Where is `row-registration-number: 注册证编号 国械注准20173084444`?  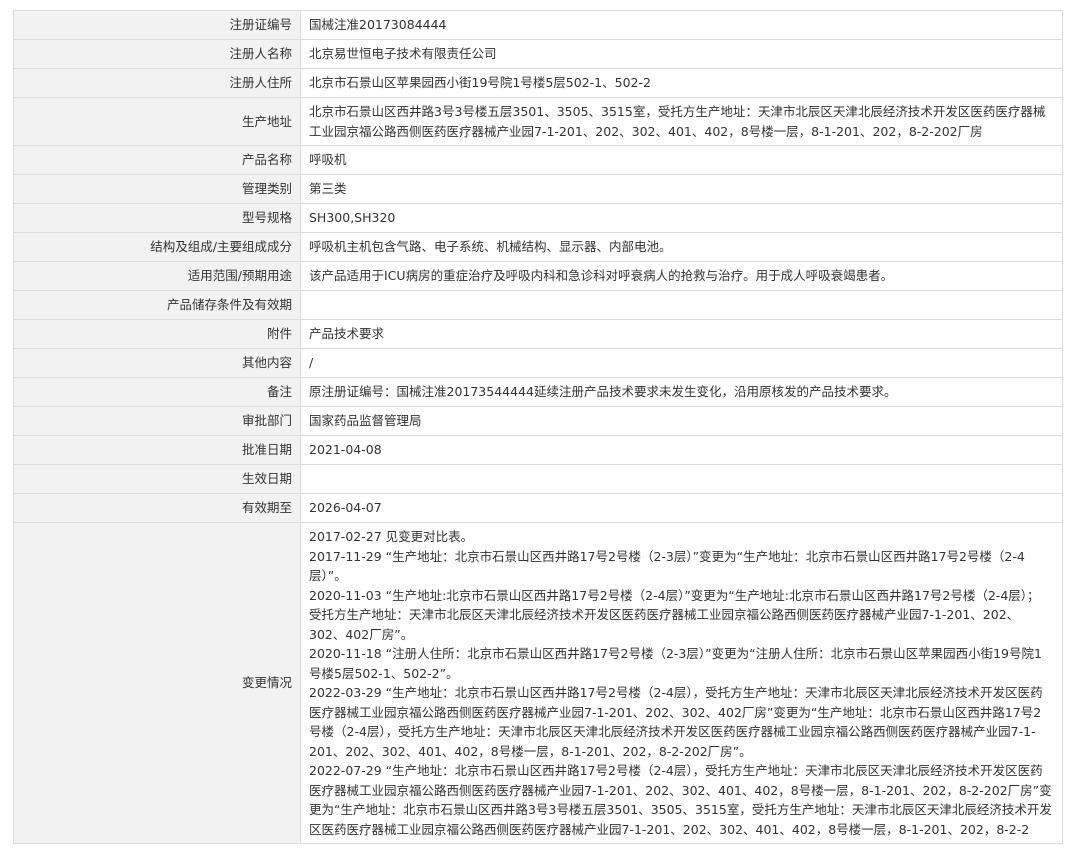 row-registration-number: 注册证编号 国械注准20173084444 is located at coordinates (538, 25).